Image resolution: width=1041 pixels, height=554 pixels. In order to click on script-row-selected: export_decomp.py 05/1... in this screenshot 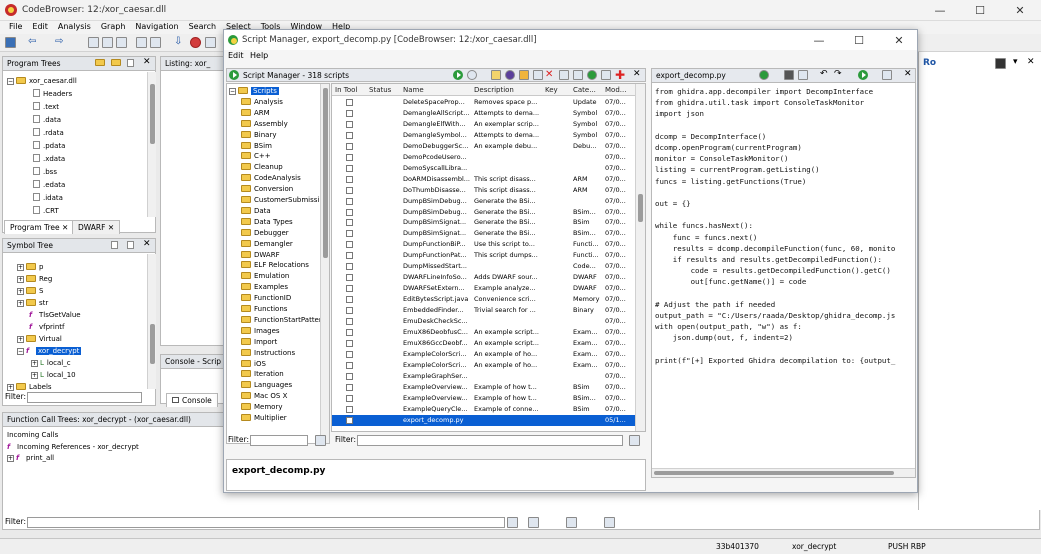, I will do `click(483, 420)`.